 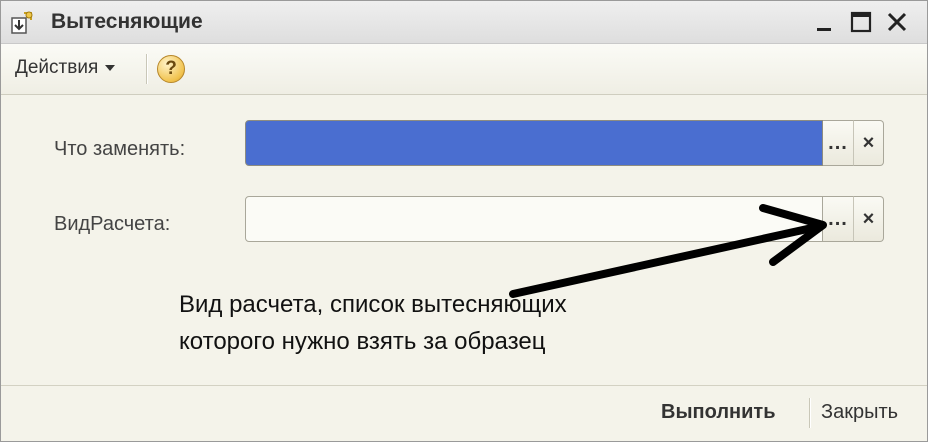 I want to click on run-button: Выполнить, so click(x=718, y=412).